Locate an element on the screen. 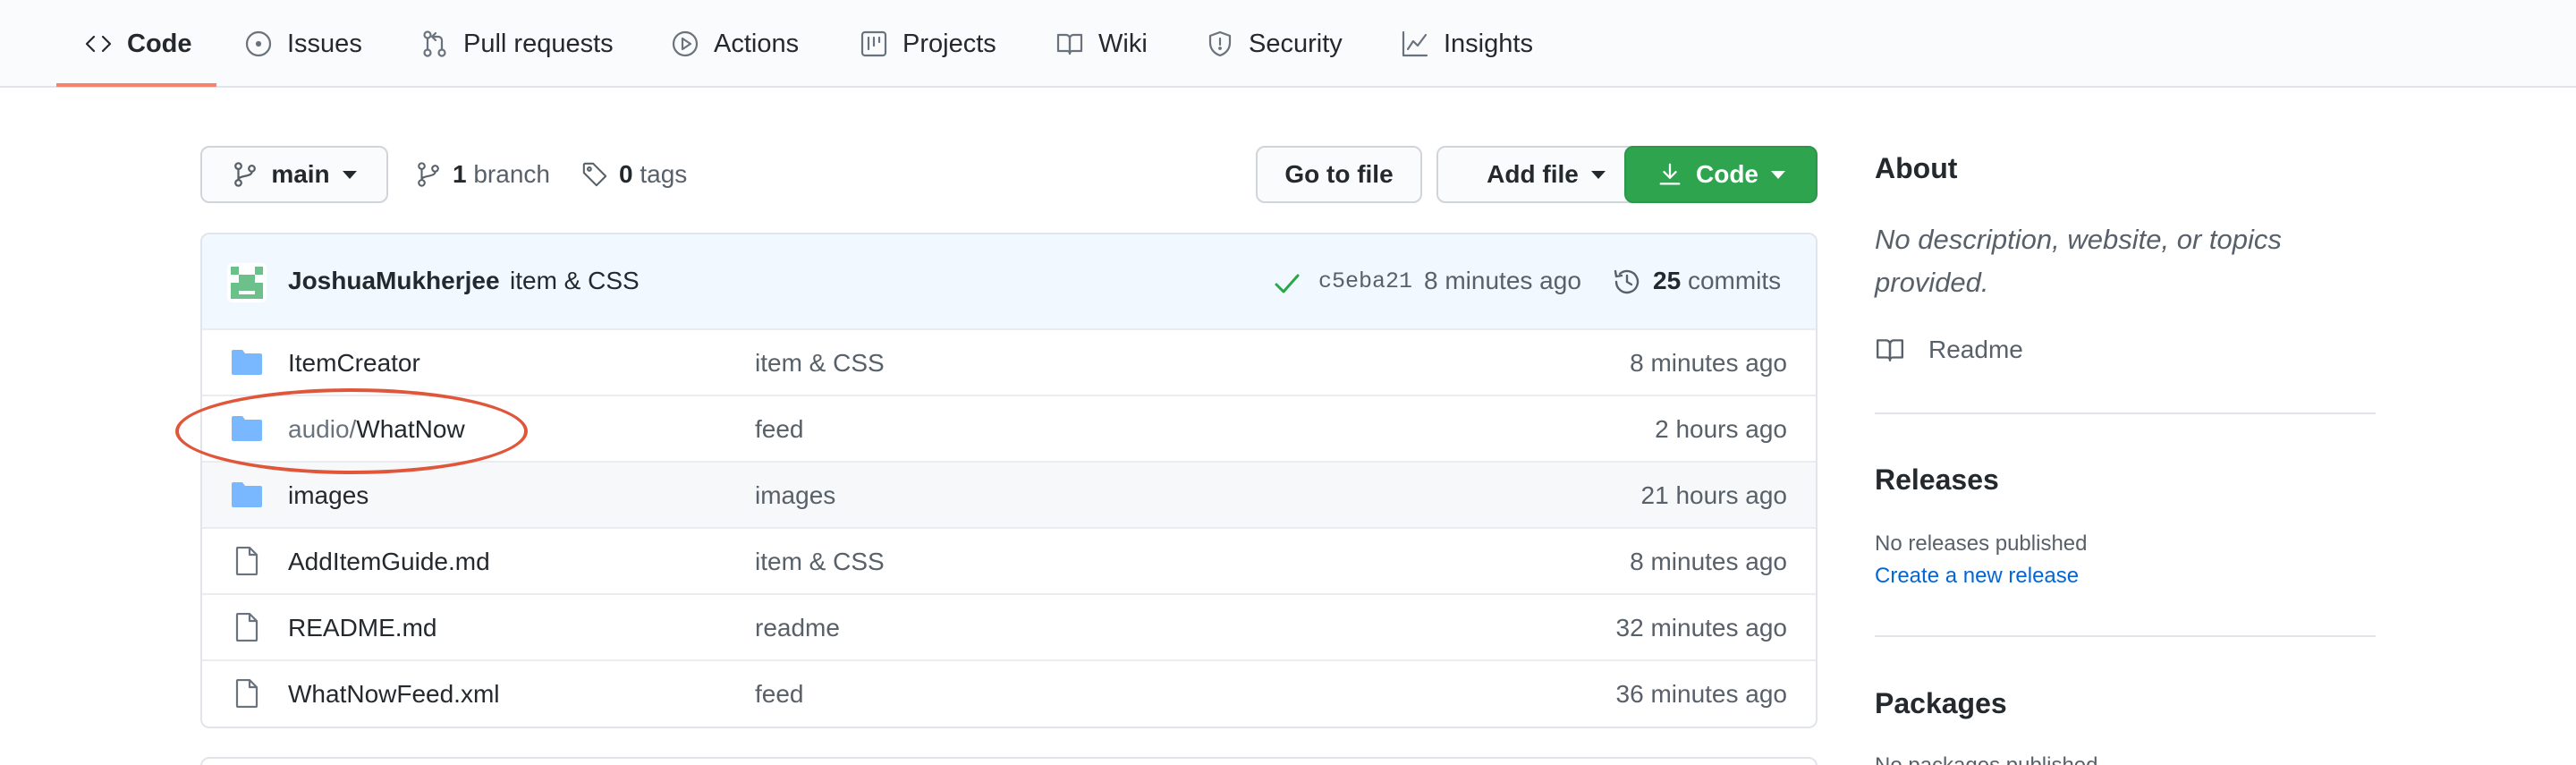  branch-count: 1 is located at coordinates (460, 174).